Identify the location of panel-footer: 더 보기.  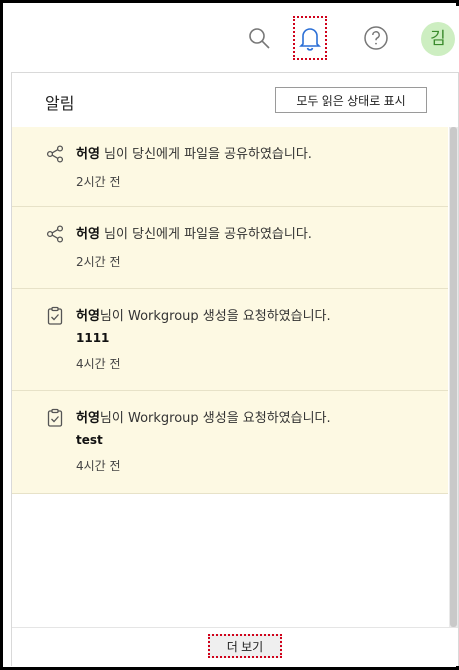
(235, 646).